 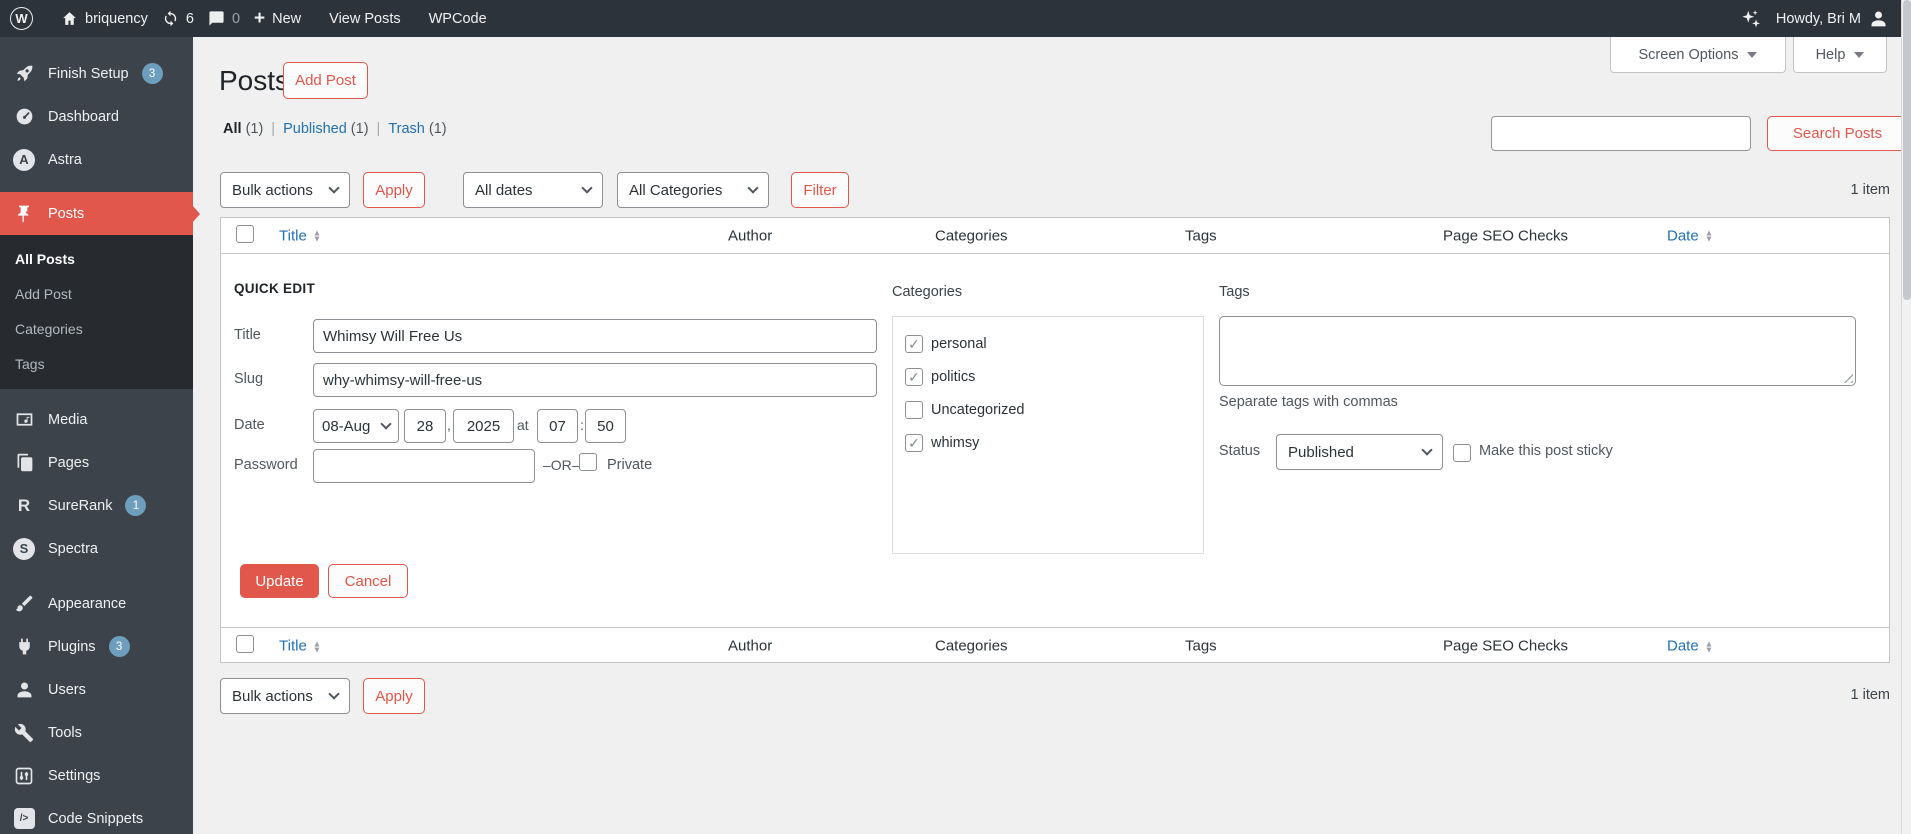 What do you see at coordinates (189, 18) in the screenshot?
I see `updates-count: 6` at bounding box center [189, 18].